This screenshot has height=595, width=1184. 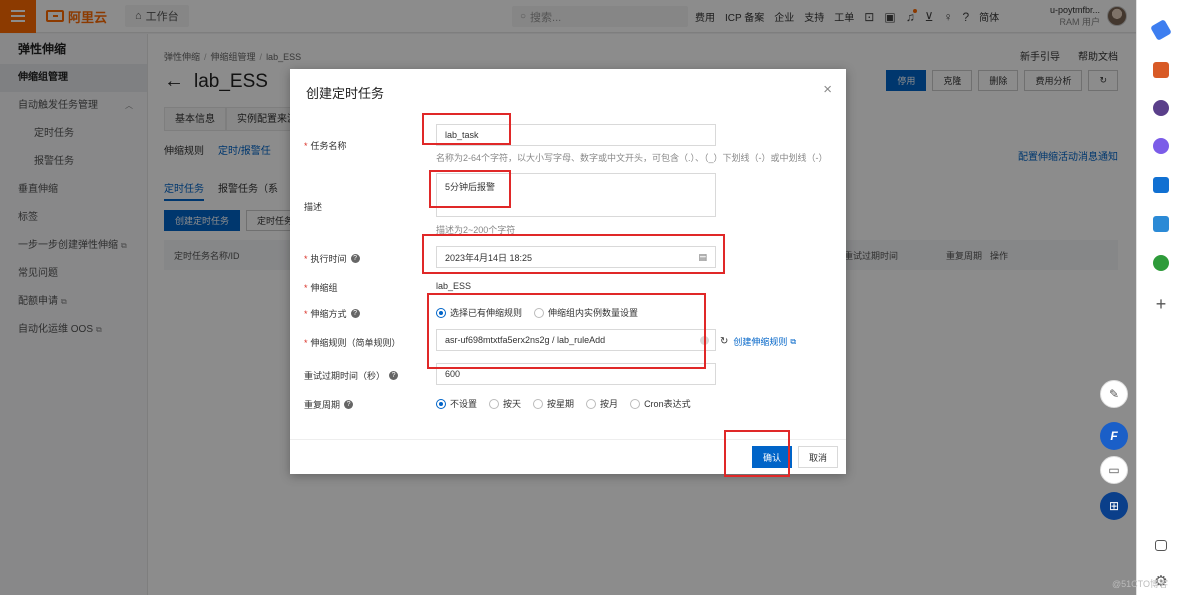 I want to click on watermark: @51CTO博客, so click(x=1140, y=584).